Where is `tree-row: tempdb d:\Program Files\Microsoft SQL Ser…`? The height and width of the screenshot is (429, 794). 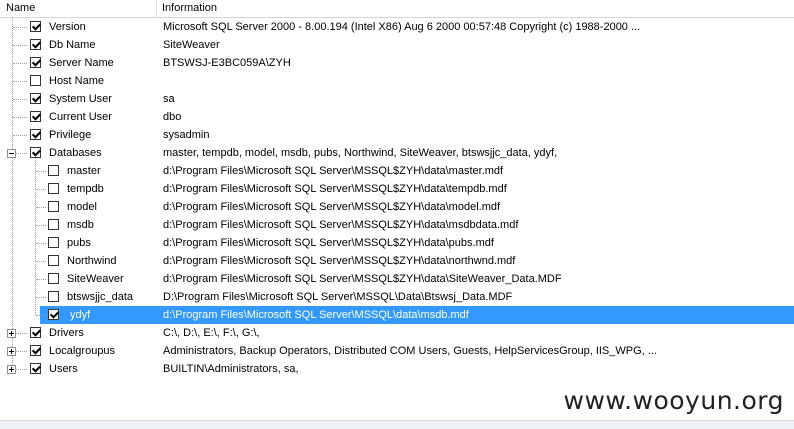
tree-row: tempdb d:\Program Files\Microsoft SQL Ser… is located at coordinates (397, 189).